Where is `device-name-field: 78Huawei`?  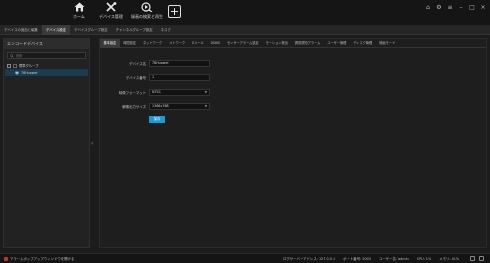
device-name-field: 78Huawei is located at coordinates (179, 63).